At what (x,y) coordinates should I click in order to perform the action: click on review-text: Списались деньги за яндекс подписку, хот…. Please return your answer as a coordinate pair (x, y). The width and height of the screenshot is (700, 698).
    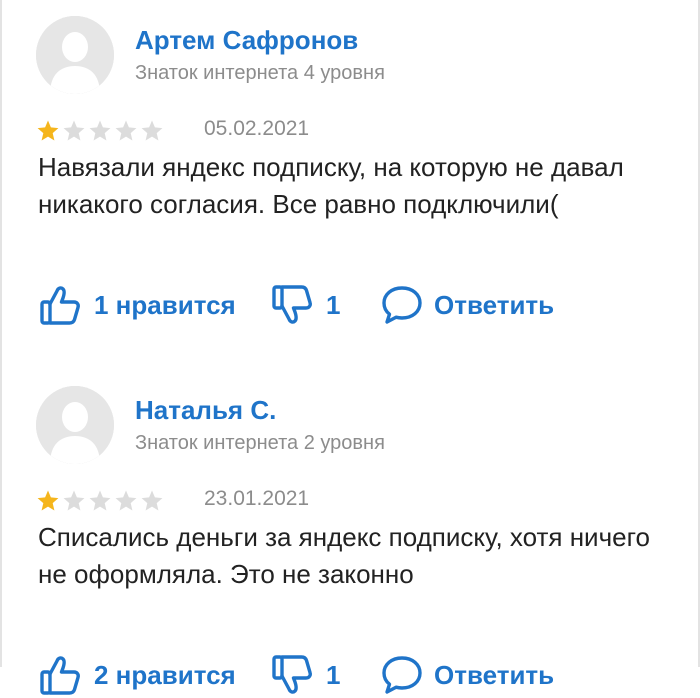
    Looking at the image, I should click on (344, 555).